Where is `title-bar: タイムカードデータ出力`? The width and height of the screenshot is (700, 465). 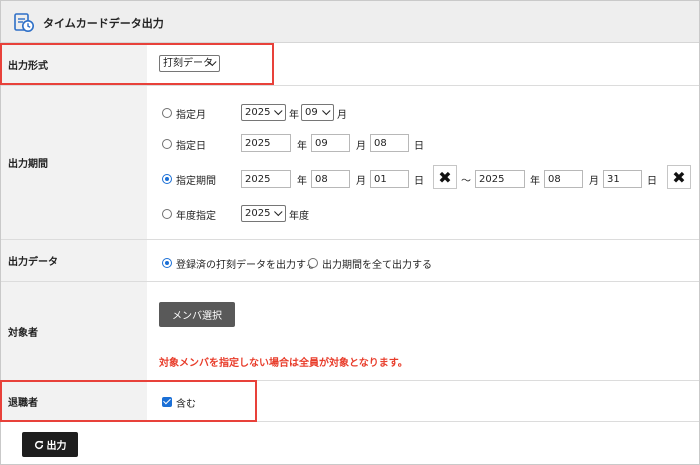
title-bar: タイムカードデータ出力 is located at coordinates (350, 22).